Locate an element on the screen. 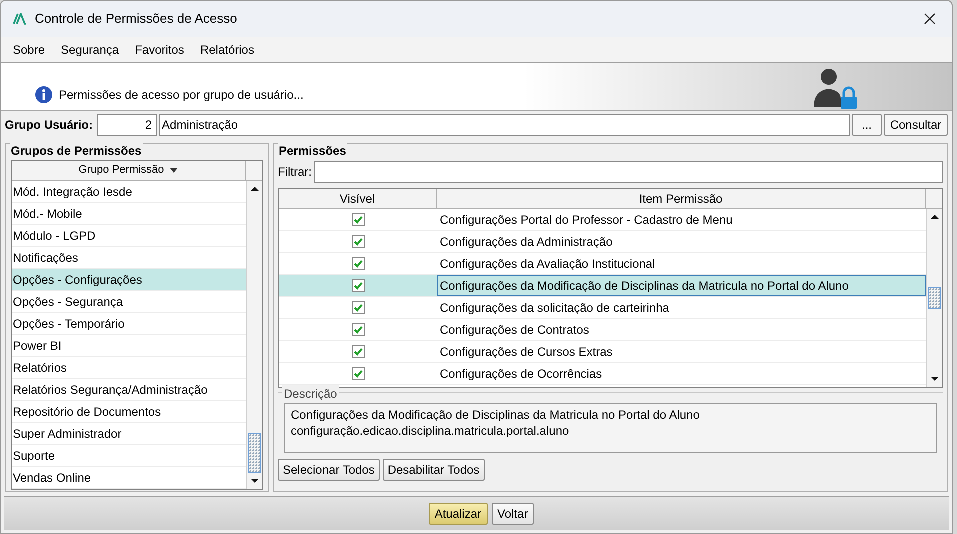 This screenshot has width=957, height=534. filter-field is located at coordinates (628, 172).